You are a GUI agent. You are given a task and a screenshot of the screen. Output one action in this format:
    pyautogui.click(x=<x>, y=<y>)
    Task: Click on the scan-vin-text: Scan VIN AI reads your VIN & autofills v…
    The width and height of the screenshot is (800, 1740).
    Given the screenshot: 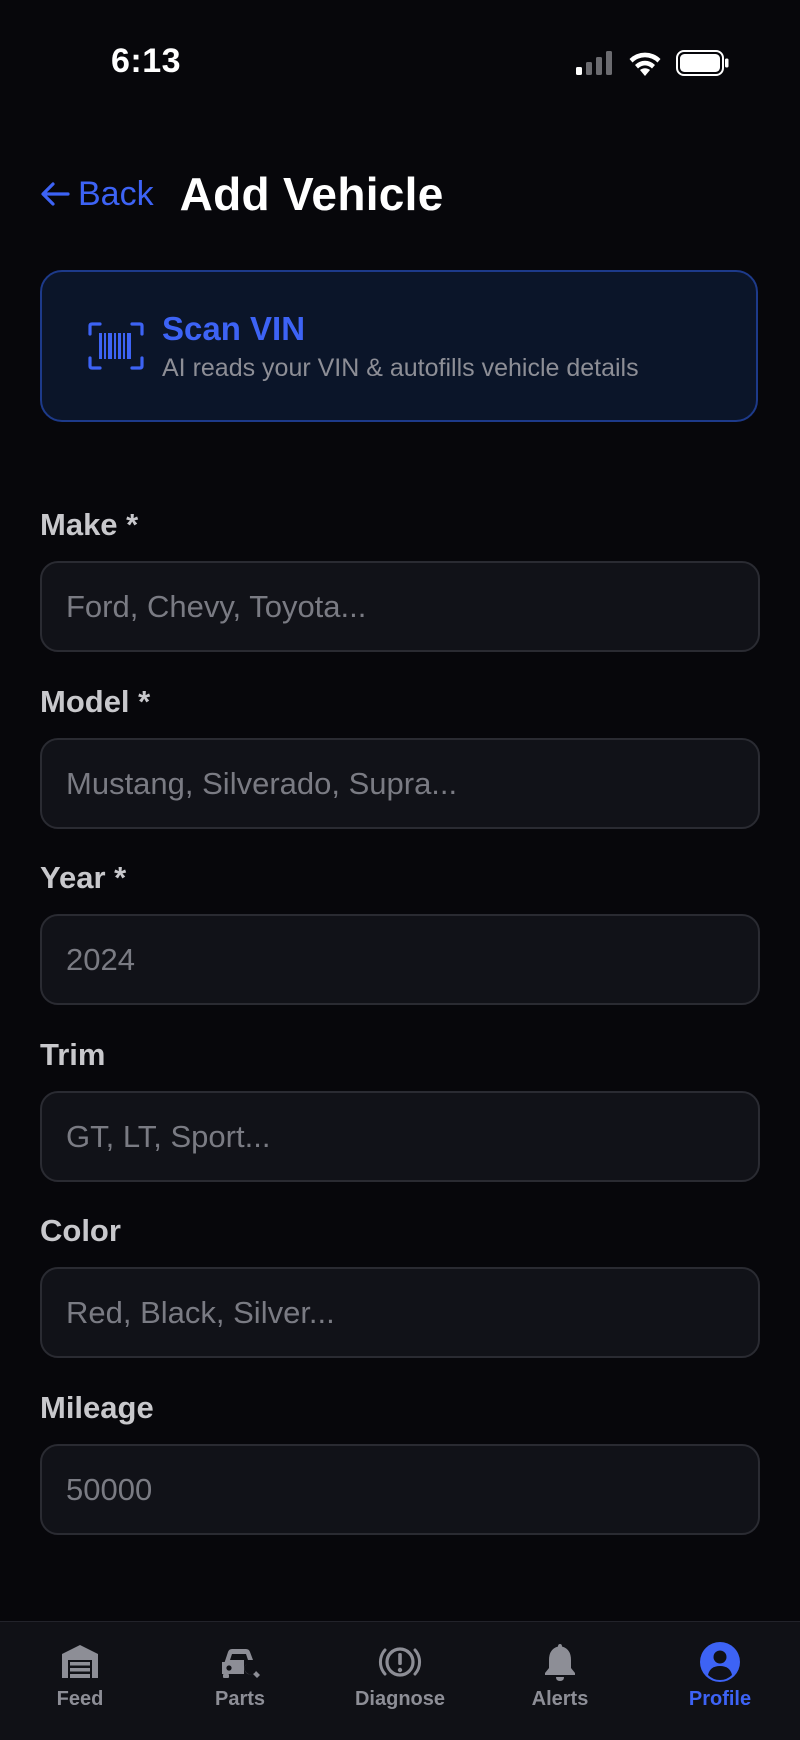 What is the action you would take?
    pyautogui.click(x=400, y=346)
    